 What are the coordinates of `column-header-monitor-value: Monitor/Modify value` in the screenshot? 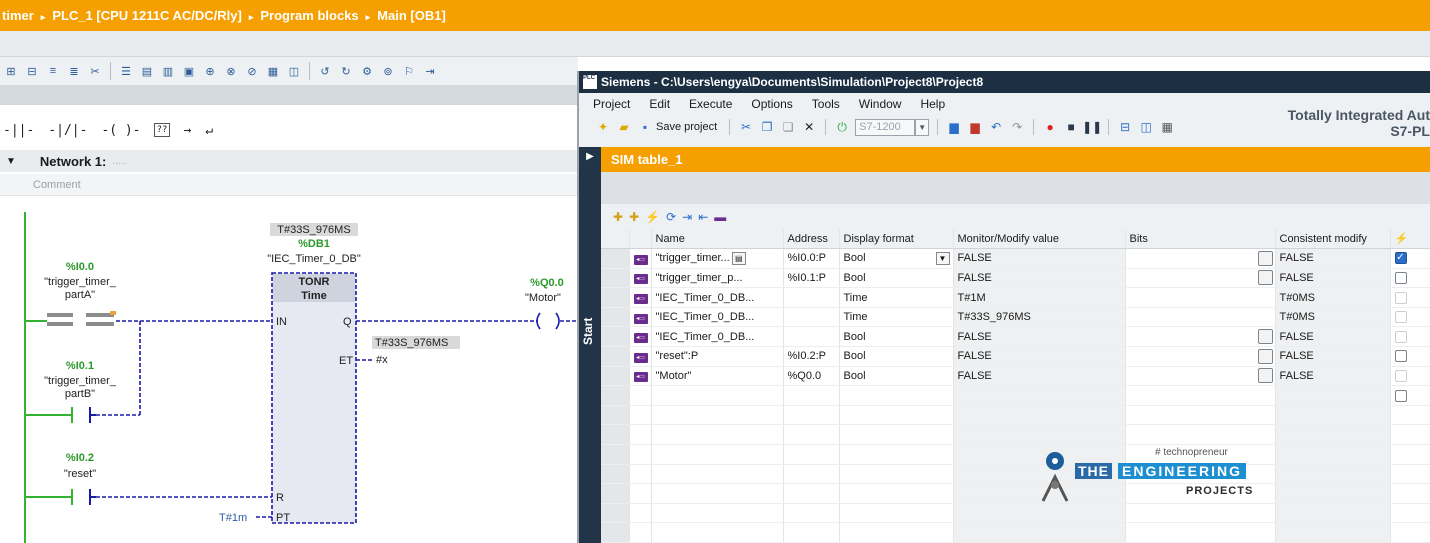 It's located at (1039, 239).